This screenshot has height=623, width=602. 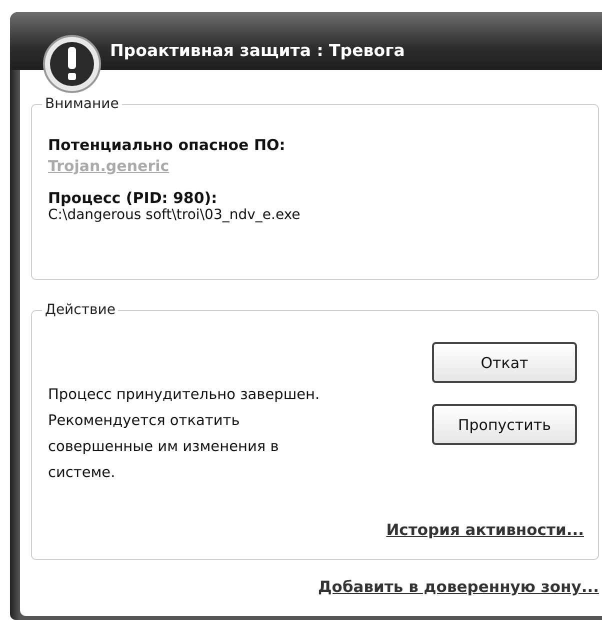 What do you see at coordinates (504, 424) in the screenshot?
I see `action-button: Пропустить` at bounding box center [504, 424].